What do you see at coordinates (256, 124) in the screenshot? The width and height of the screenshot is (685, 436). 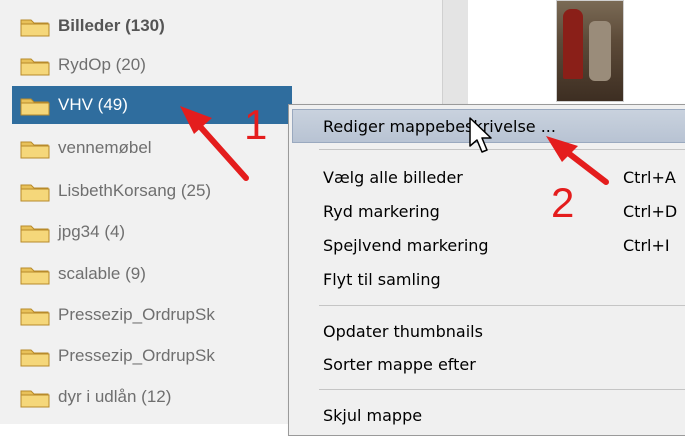 I see `annotation-step-1: 1` at bounding box center [256, 124].